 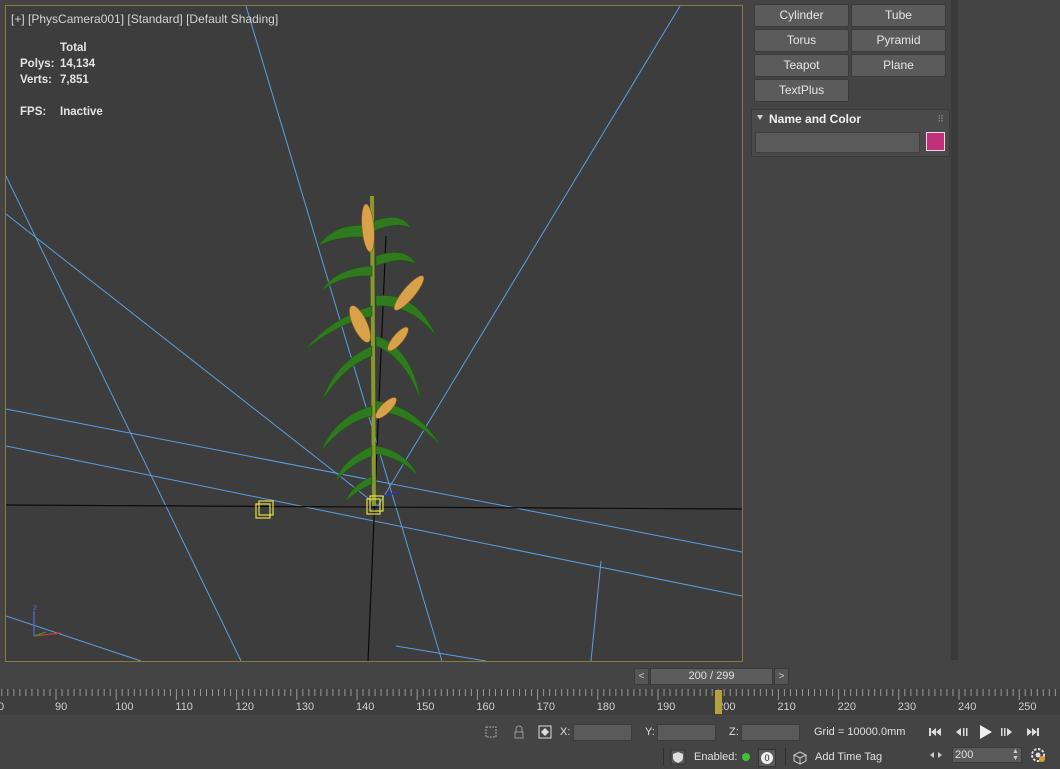 What do you see at coordinates (565, 732) in the screenshot?
I see `x-coordinate-label: X:` at bounding box center [565, 732].